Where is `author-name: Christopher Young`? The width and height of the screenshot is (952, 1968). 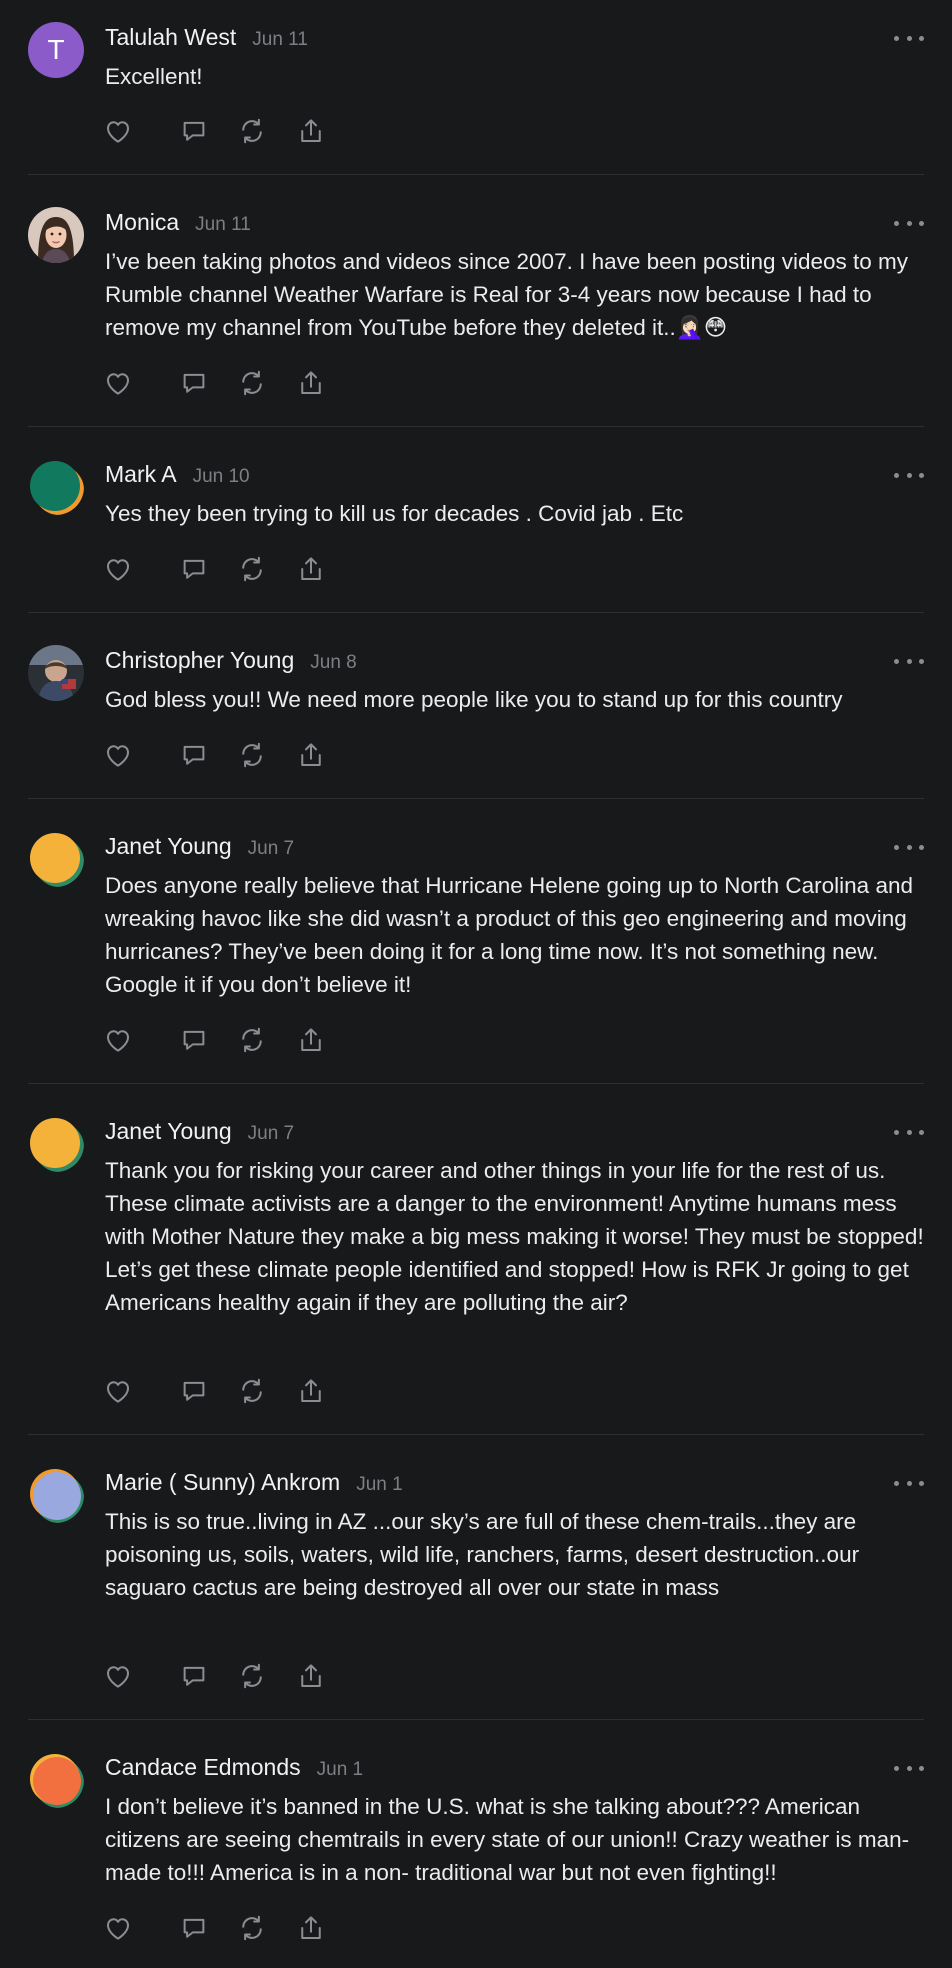 author-name: Christopher Young is located at coordinates (199, 660).